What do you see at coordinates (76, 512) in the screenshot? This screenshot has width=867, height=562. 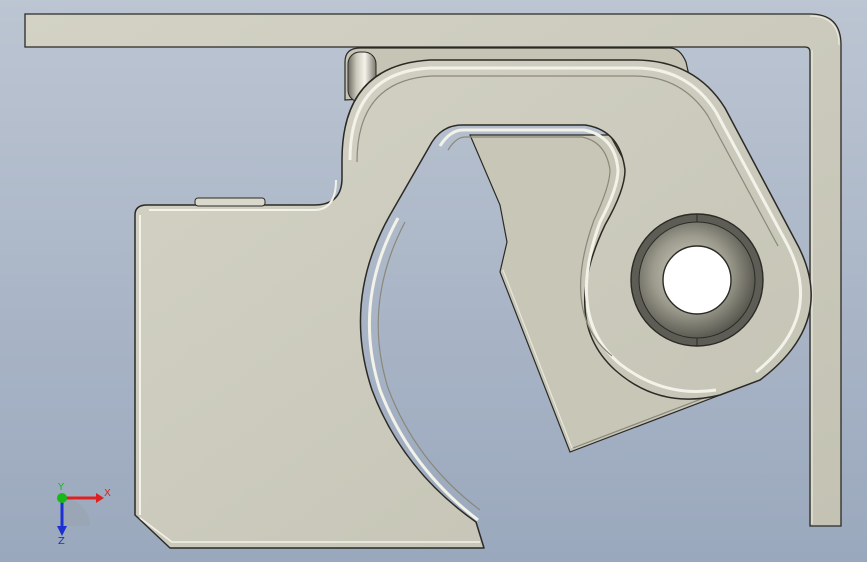 I see `triad-shade` at bounding box center [76, 512].